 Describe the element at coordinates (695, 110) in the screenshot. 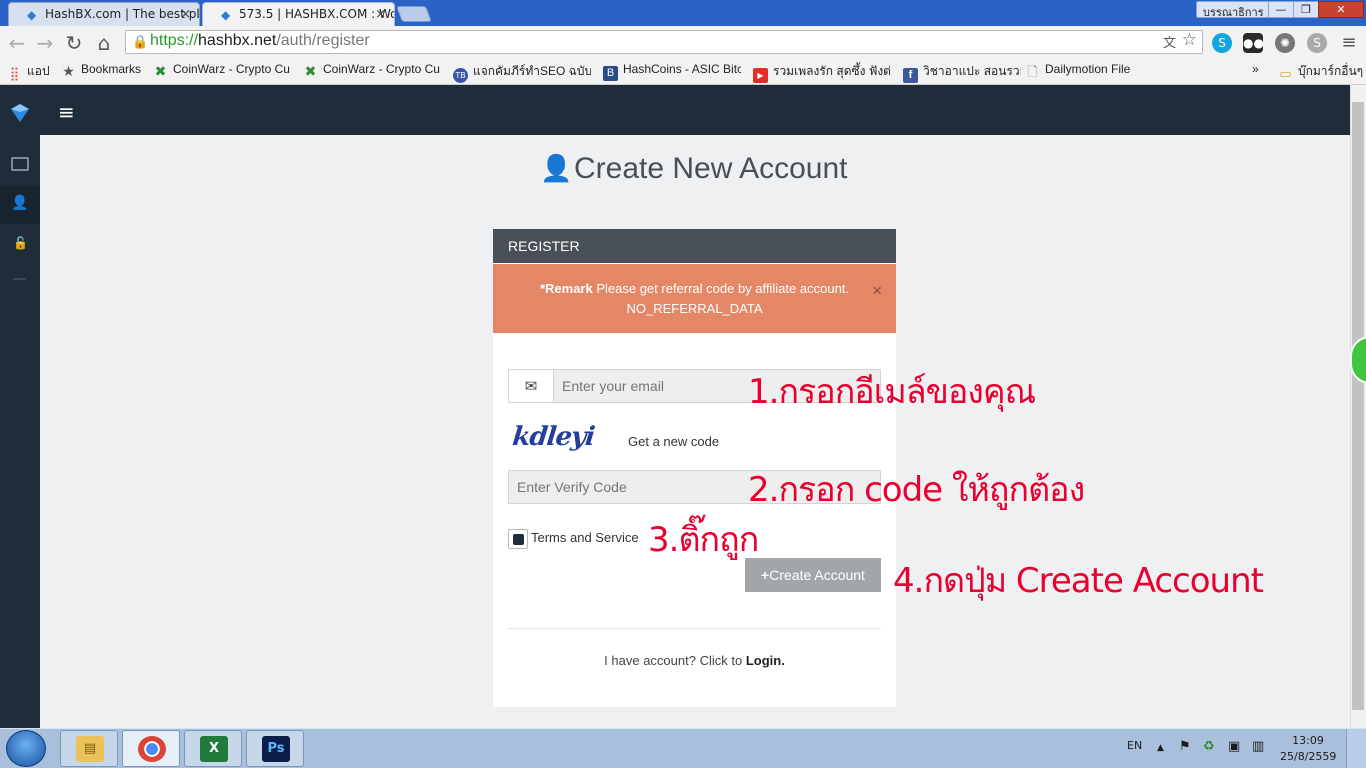

I see `app-top-navbar` at that location.